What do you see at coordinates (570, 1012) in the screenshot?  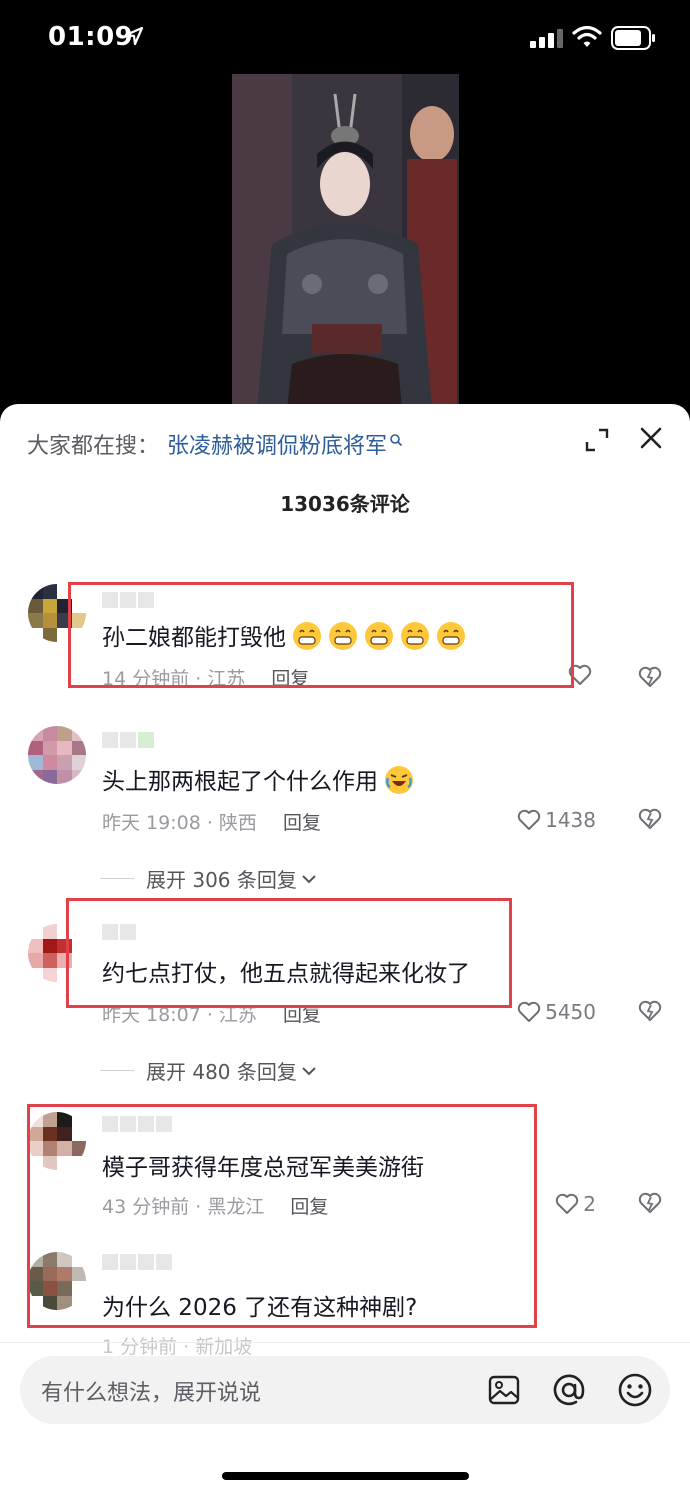 I see `like-count: 5450` at bounding box center [570, 1012].